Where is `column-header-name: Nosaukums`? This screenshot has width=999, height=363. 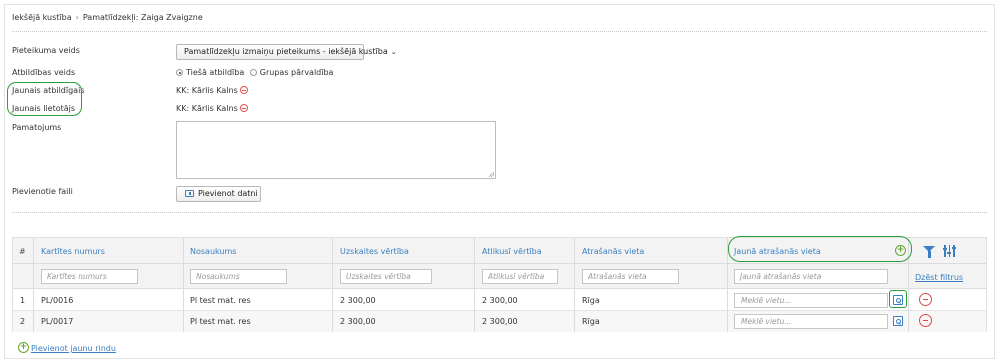
column-header-name: Nosaukums is located at coordinates (213, 251).